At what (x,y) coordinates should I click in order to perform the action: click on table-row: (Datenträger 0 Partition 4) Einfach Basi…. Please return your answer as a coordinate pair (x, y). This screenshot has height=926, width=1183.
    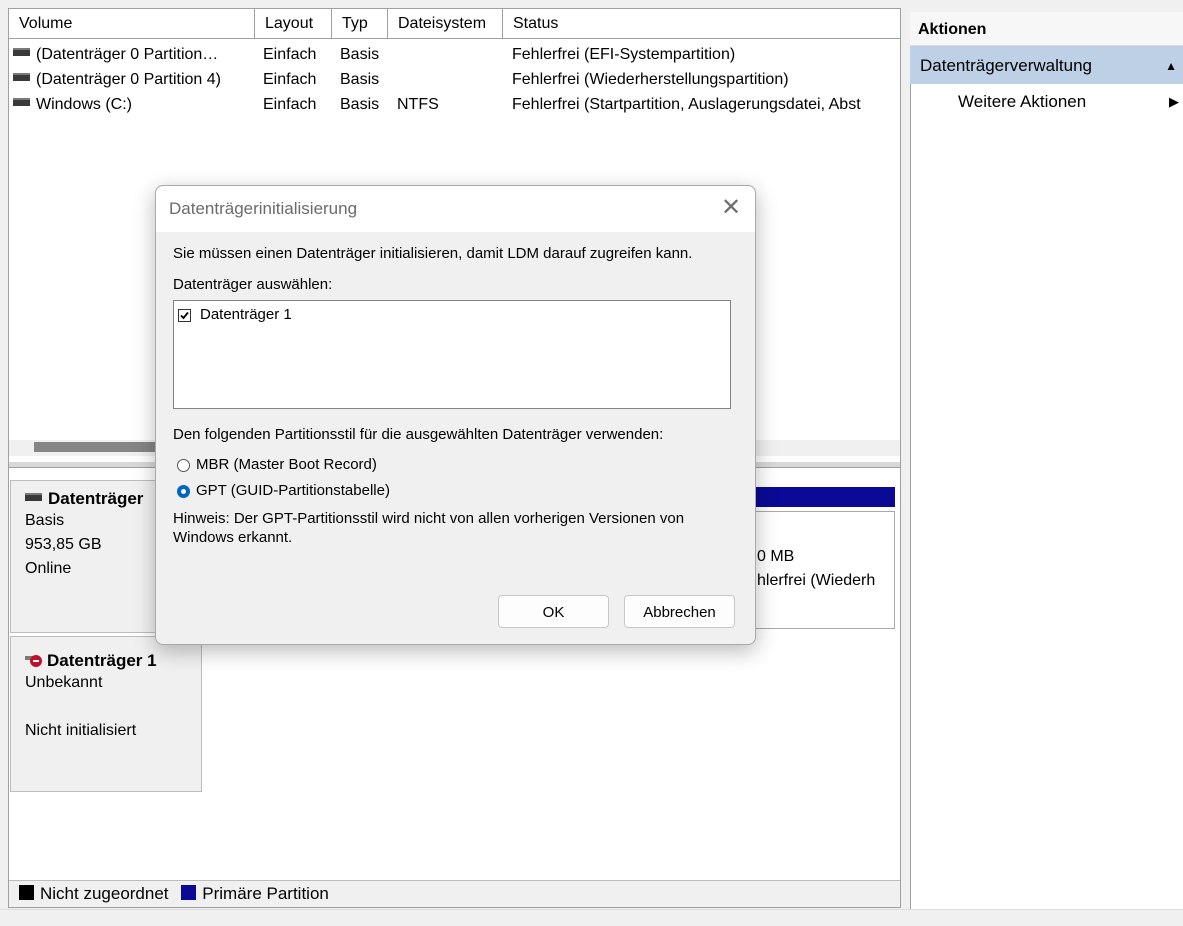
    Looking at the image, I should click on (454, 80).